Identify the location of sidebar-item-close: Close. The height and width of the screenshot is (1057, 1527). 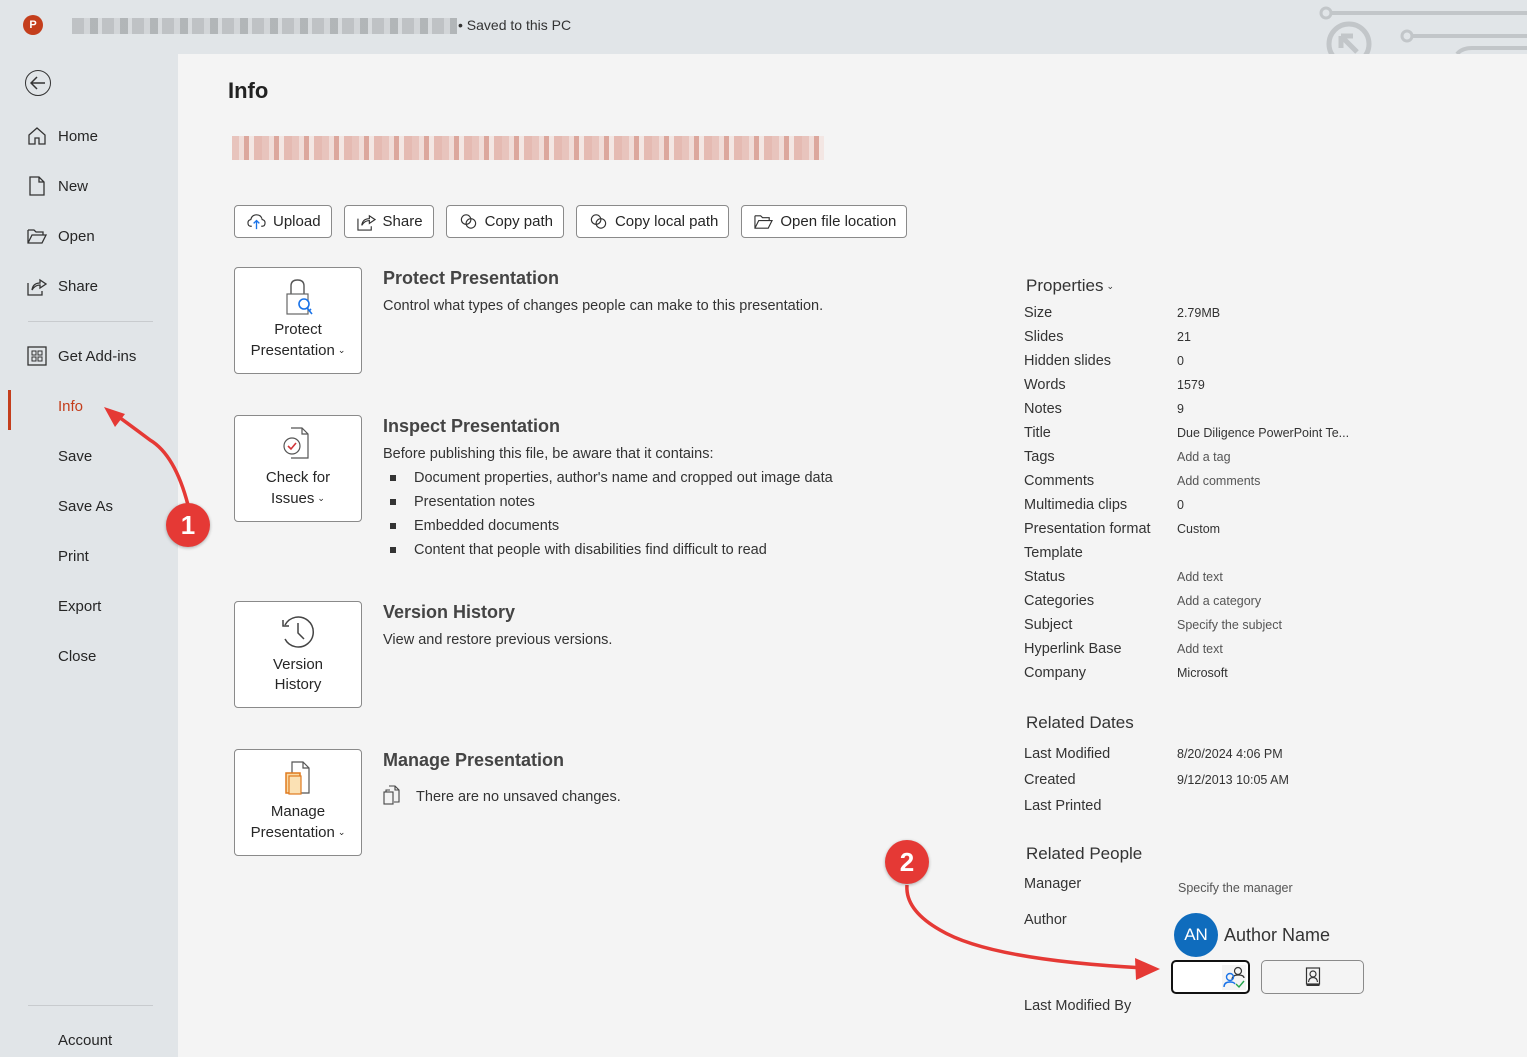
(90, 656).